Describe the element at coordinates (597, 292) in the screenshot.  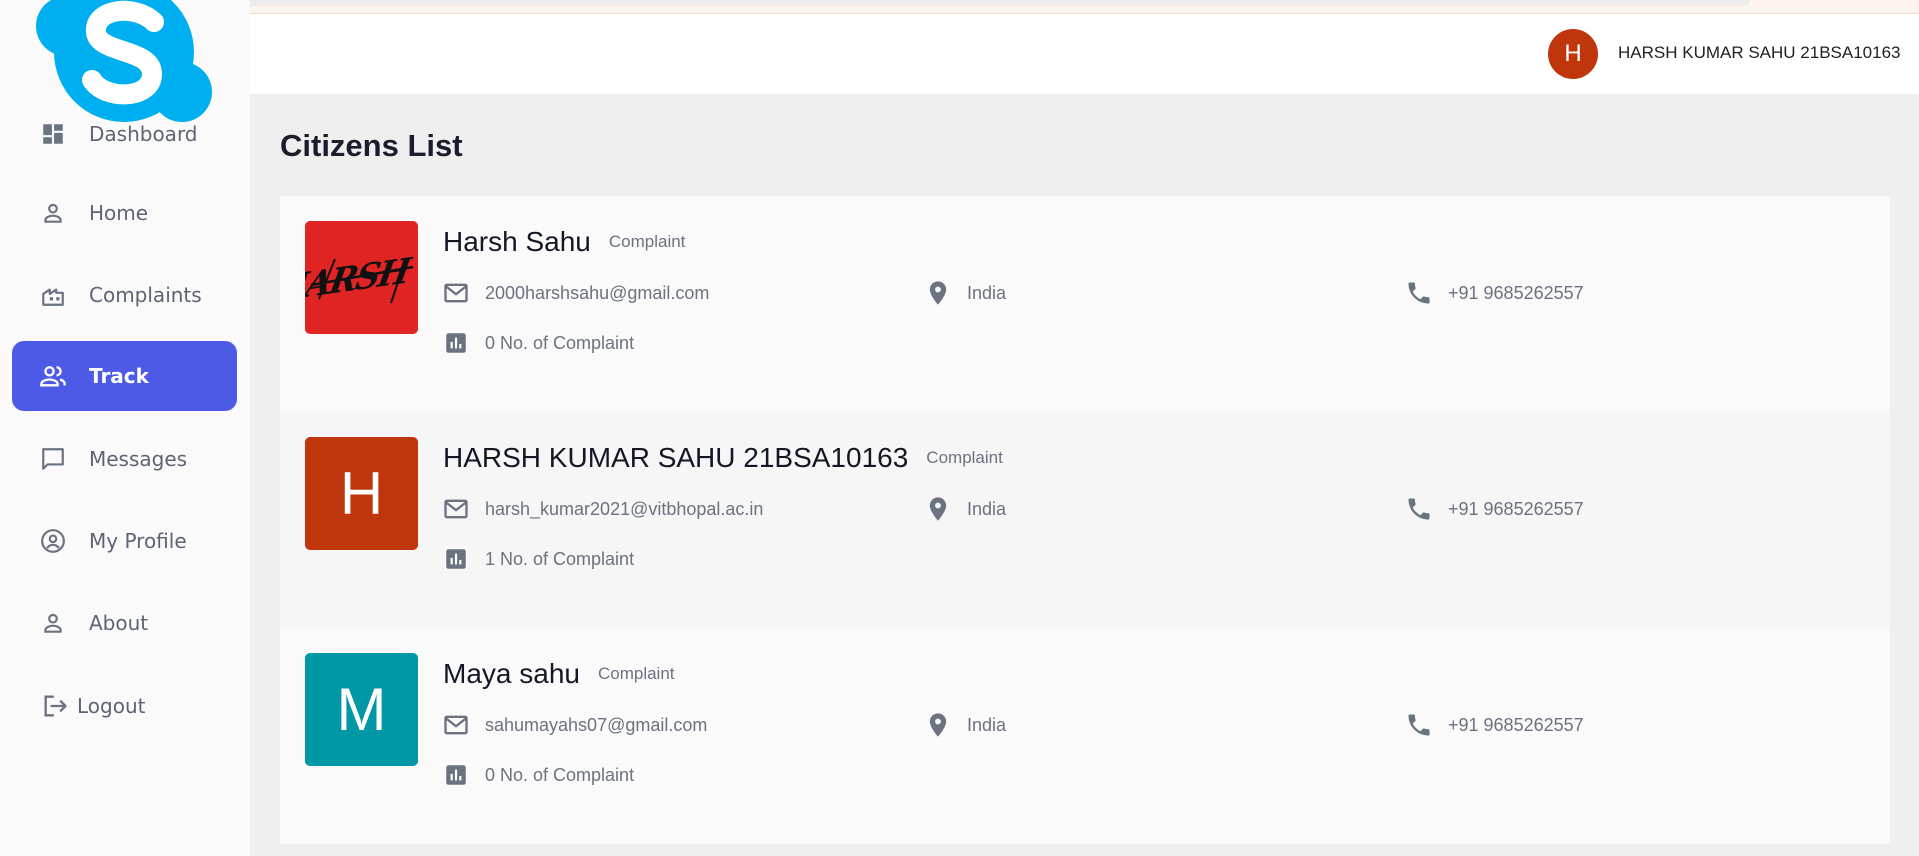
I see `email-value: 2000harshsahu@gmail.com` at that location.